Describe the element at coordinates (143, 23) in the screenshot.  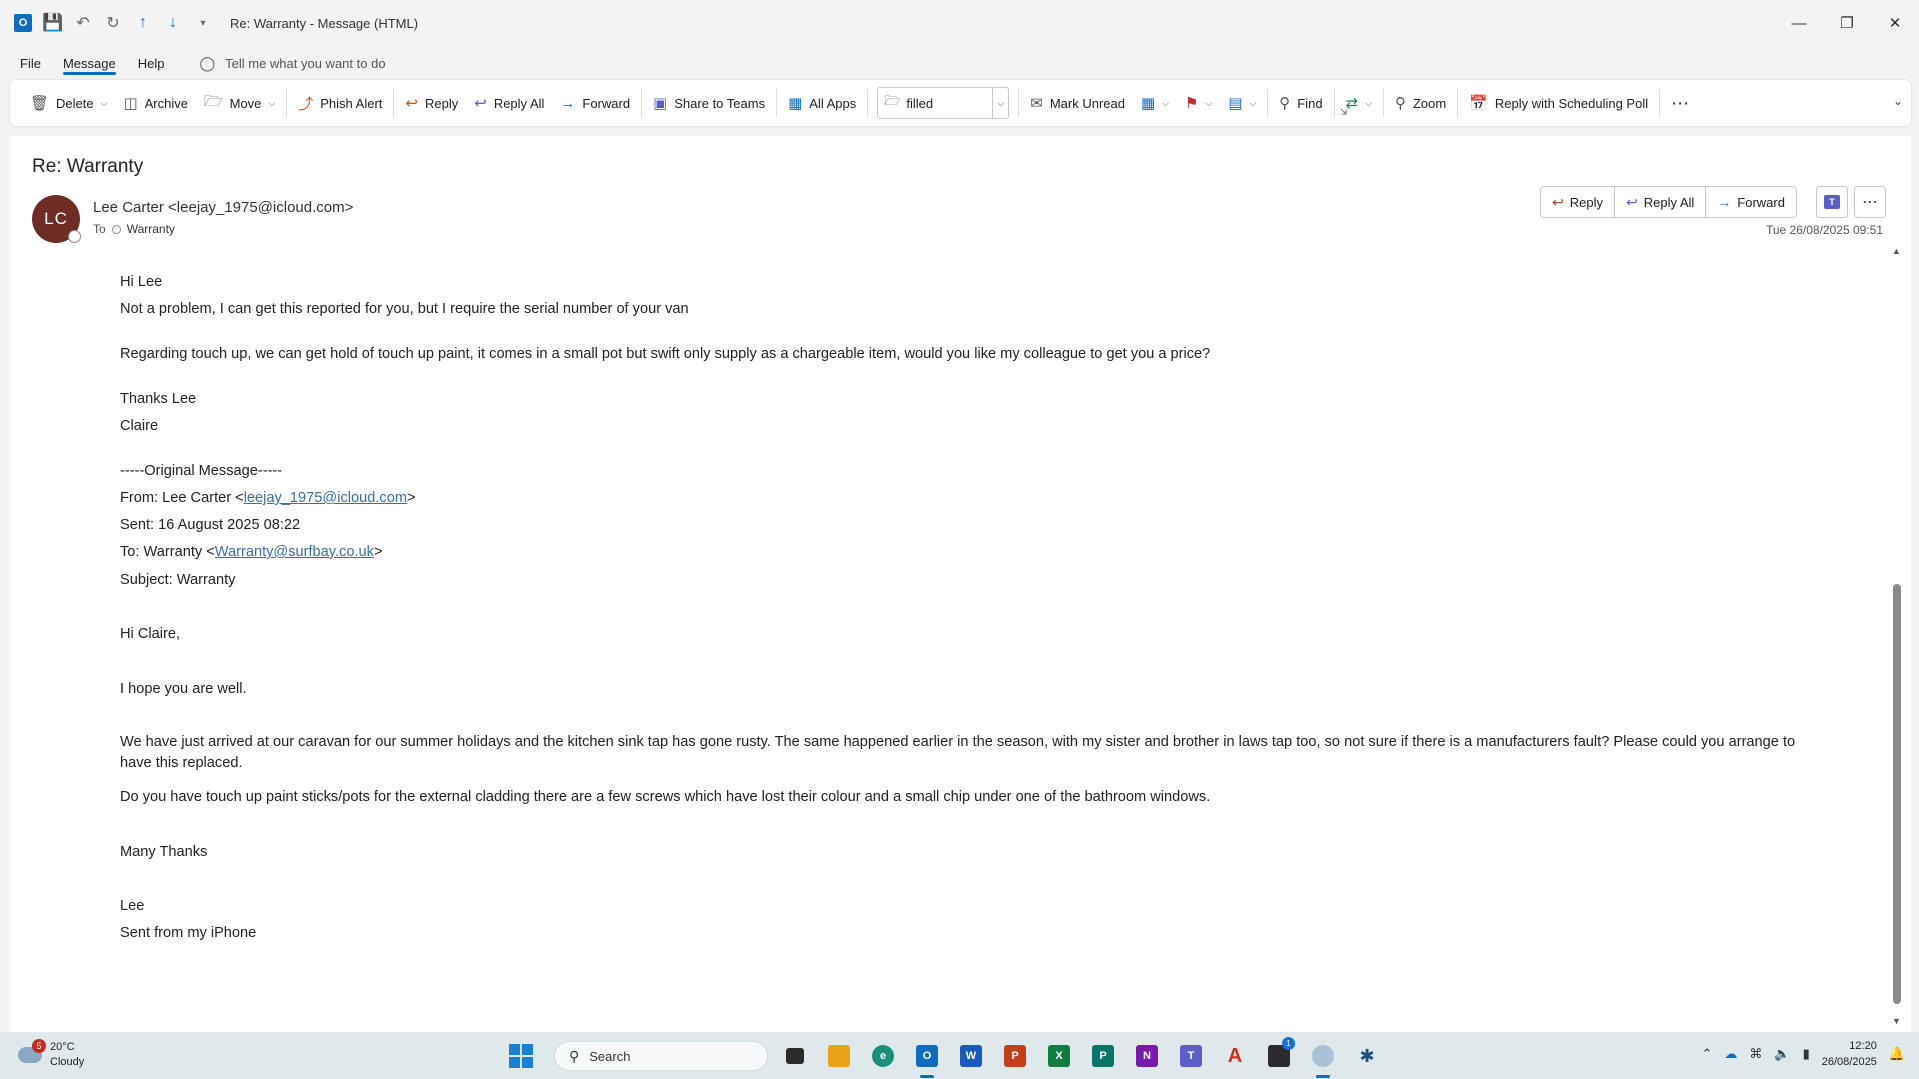
I see `previous-item-icon: ↑` at that location.